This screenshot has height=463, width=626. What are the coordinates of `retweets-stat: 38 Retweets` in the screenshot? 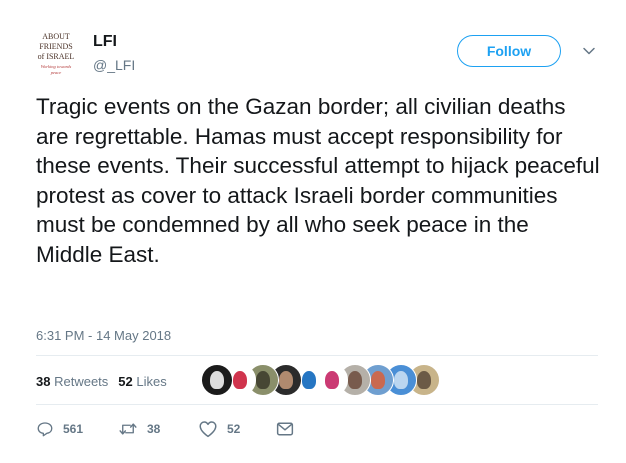 It's located at (72, 381).